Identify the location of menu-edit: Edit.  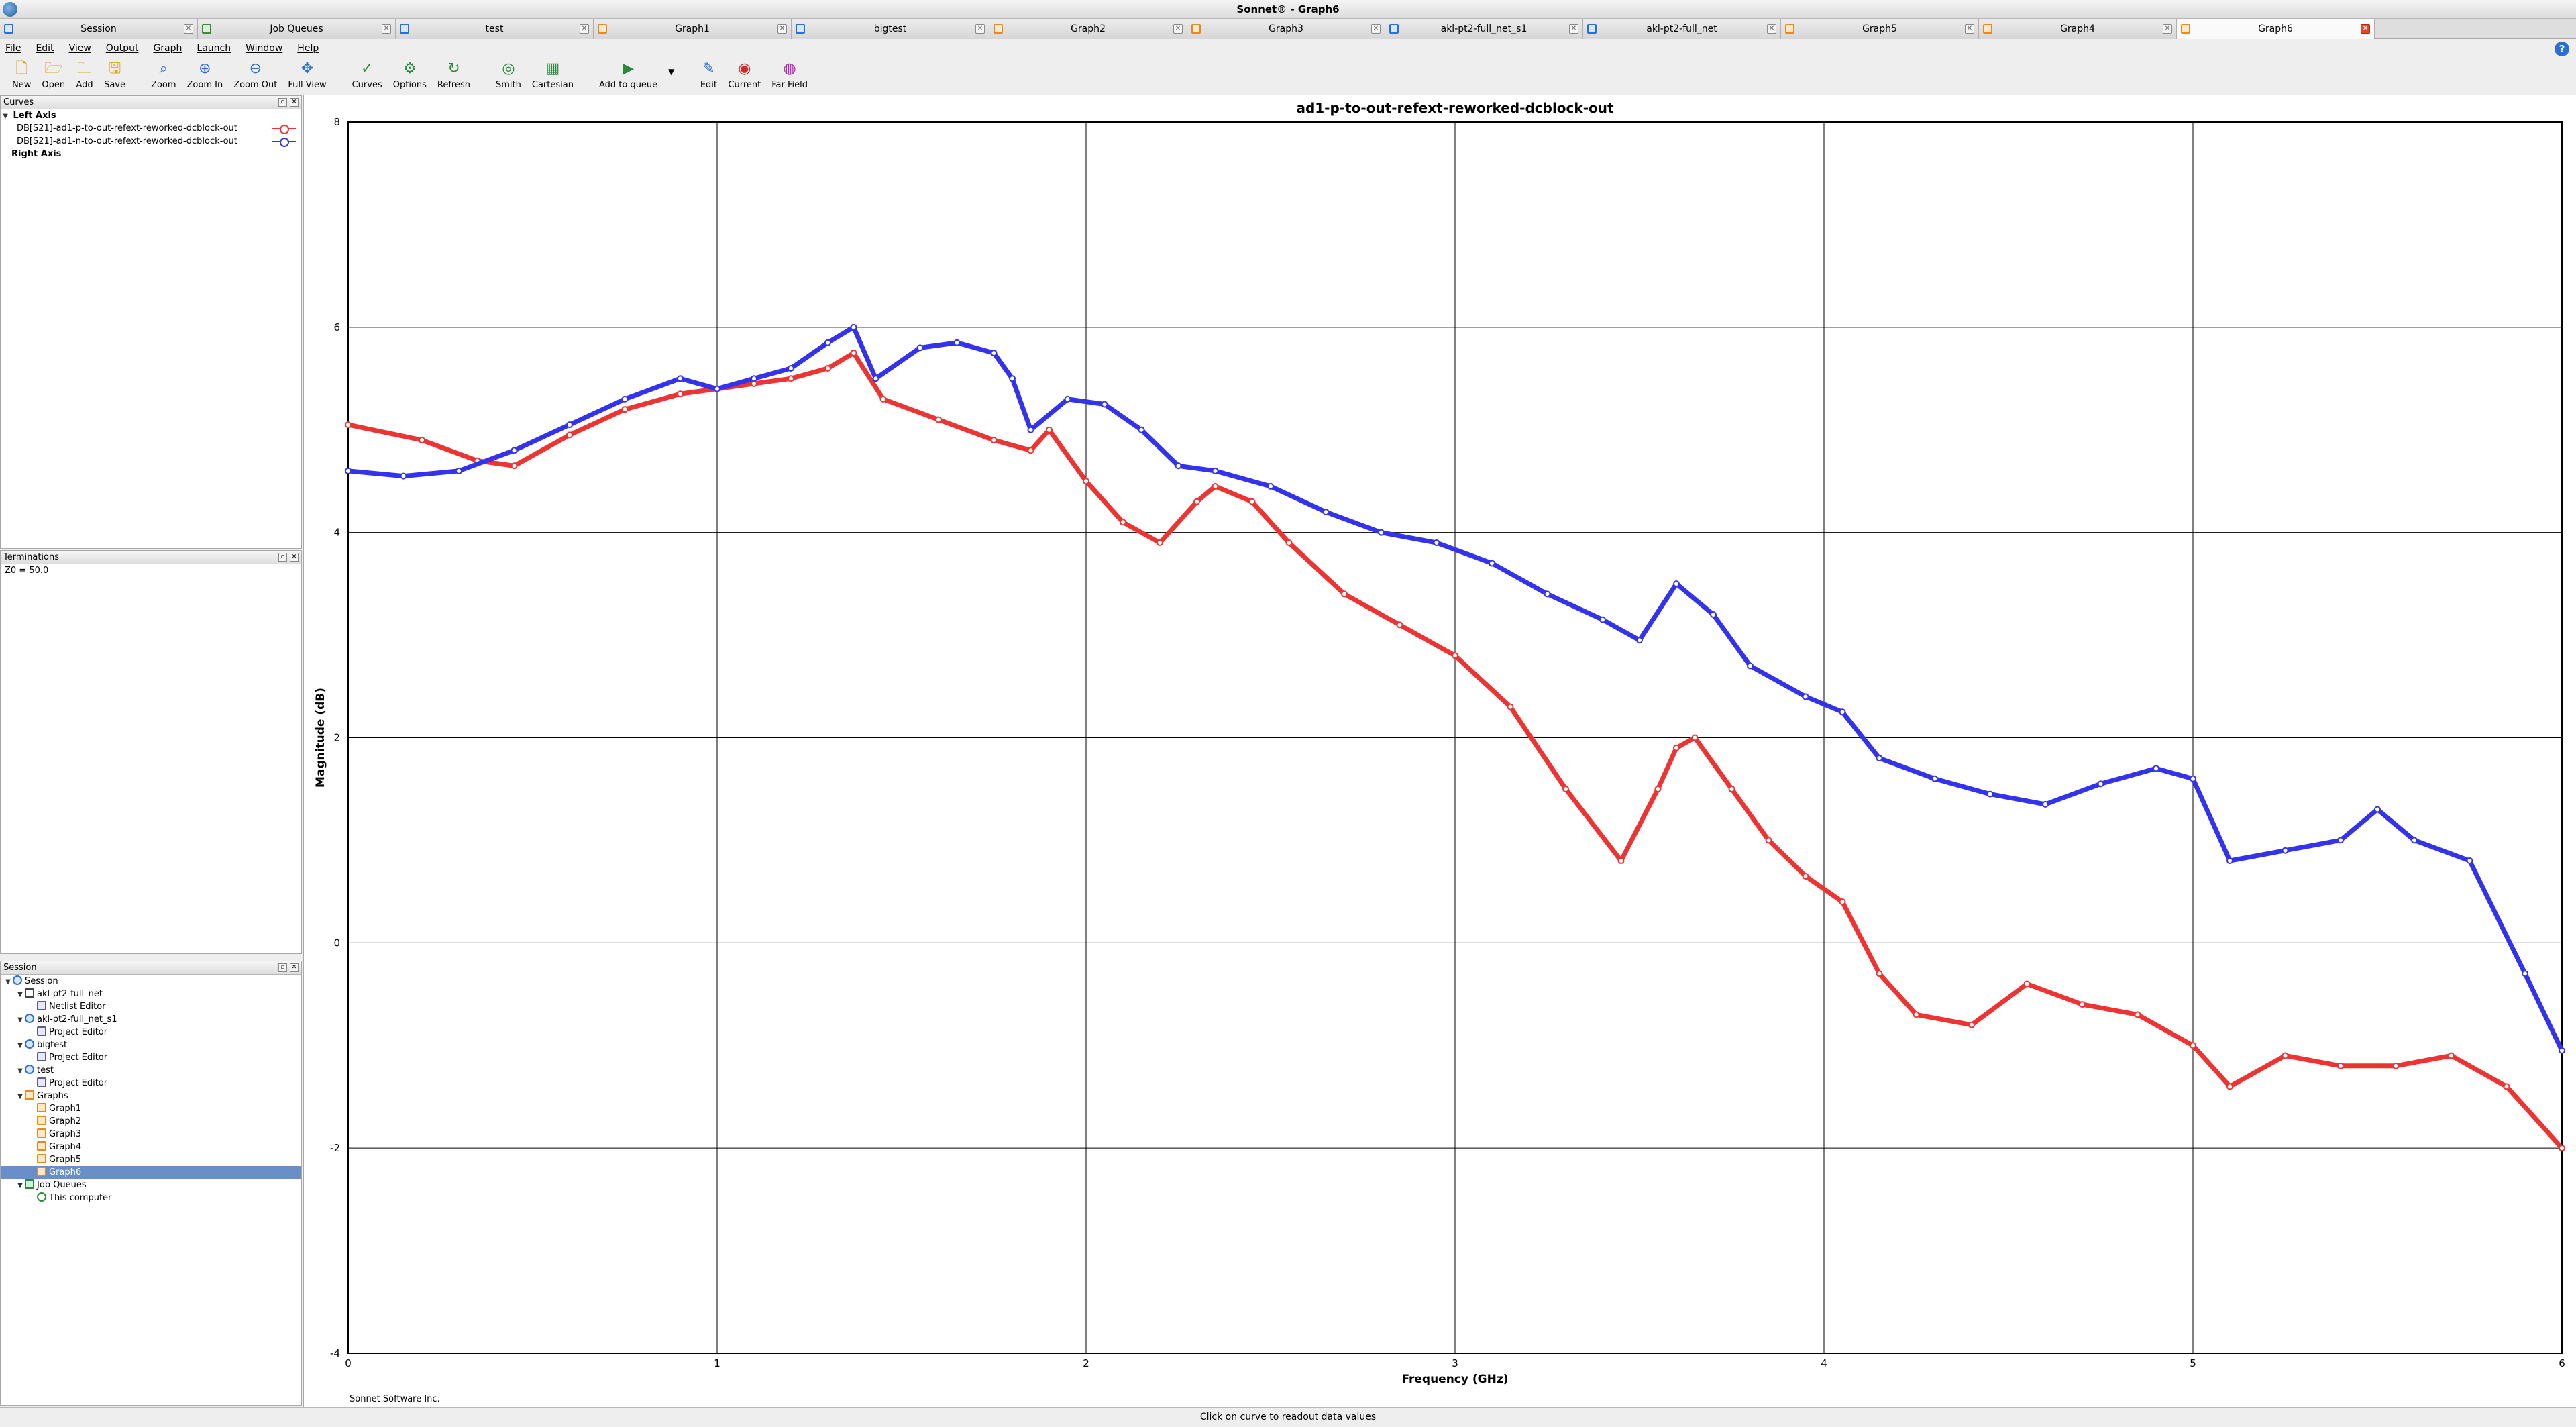
(45, 48).